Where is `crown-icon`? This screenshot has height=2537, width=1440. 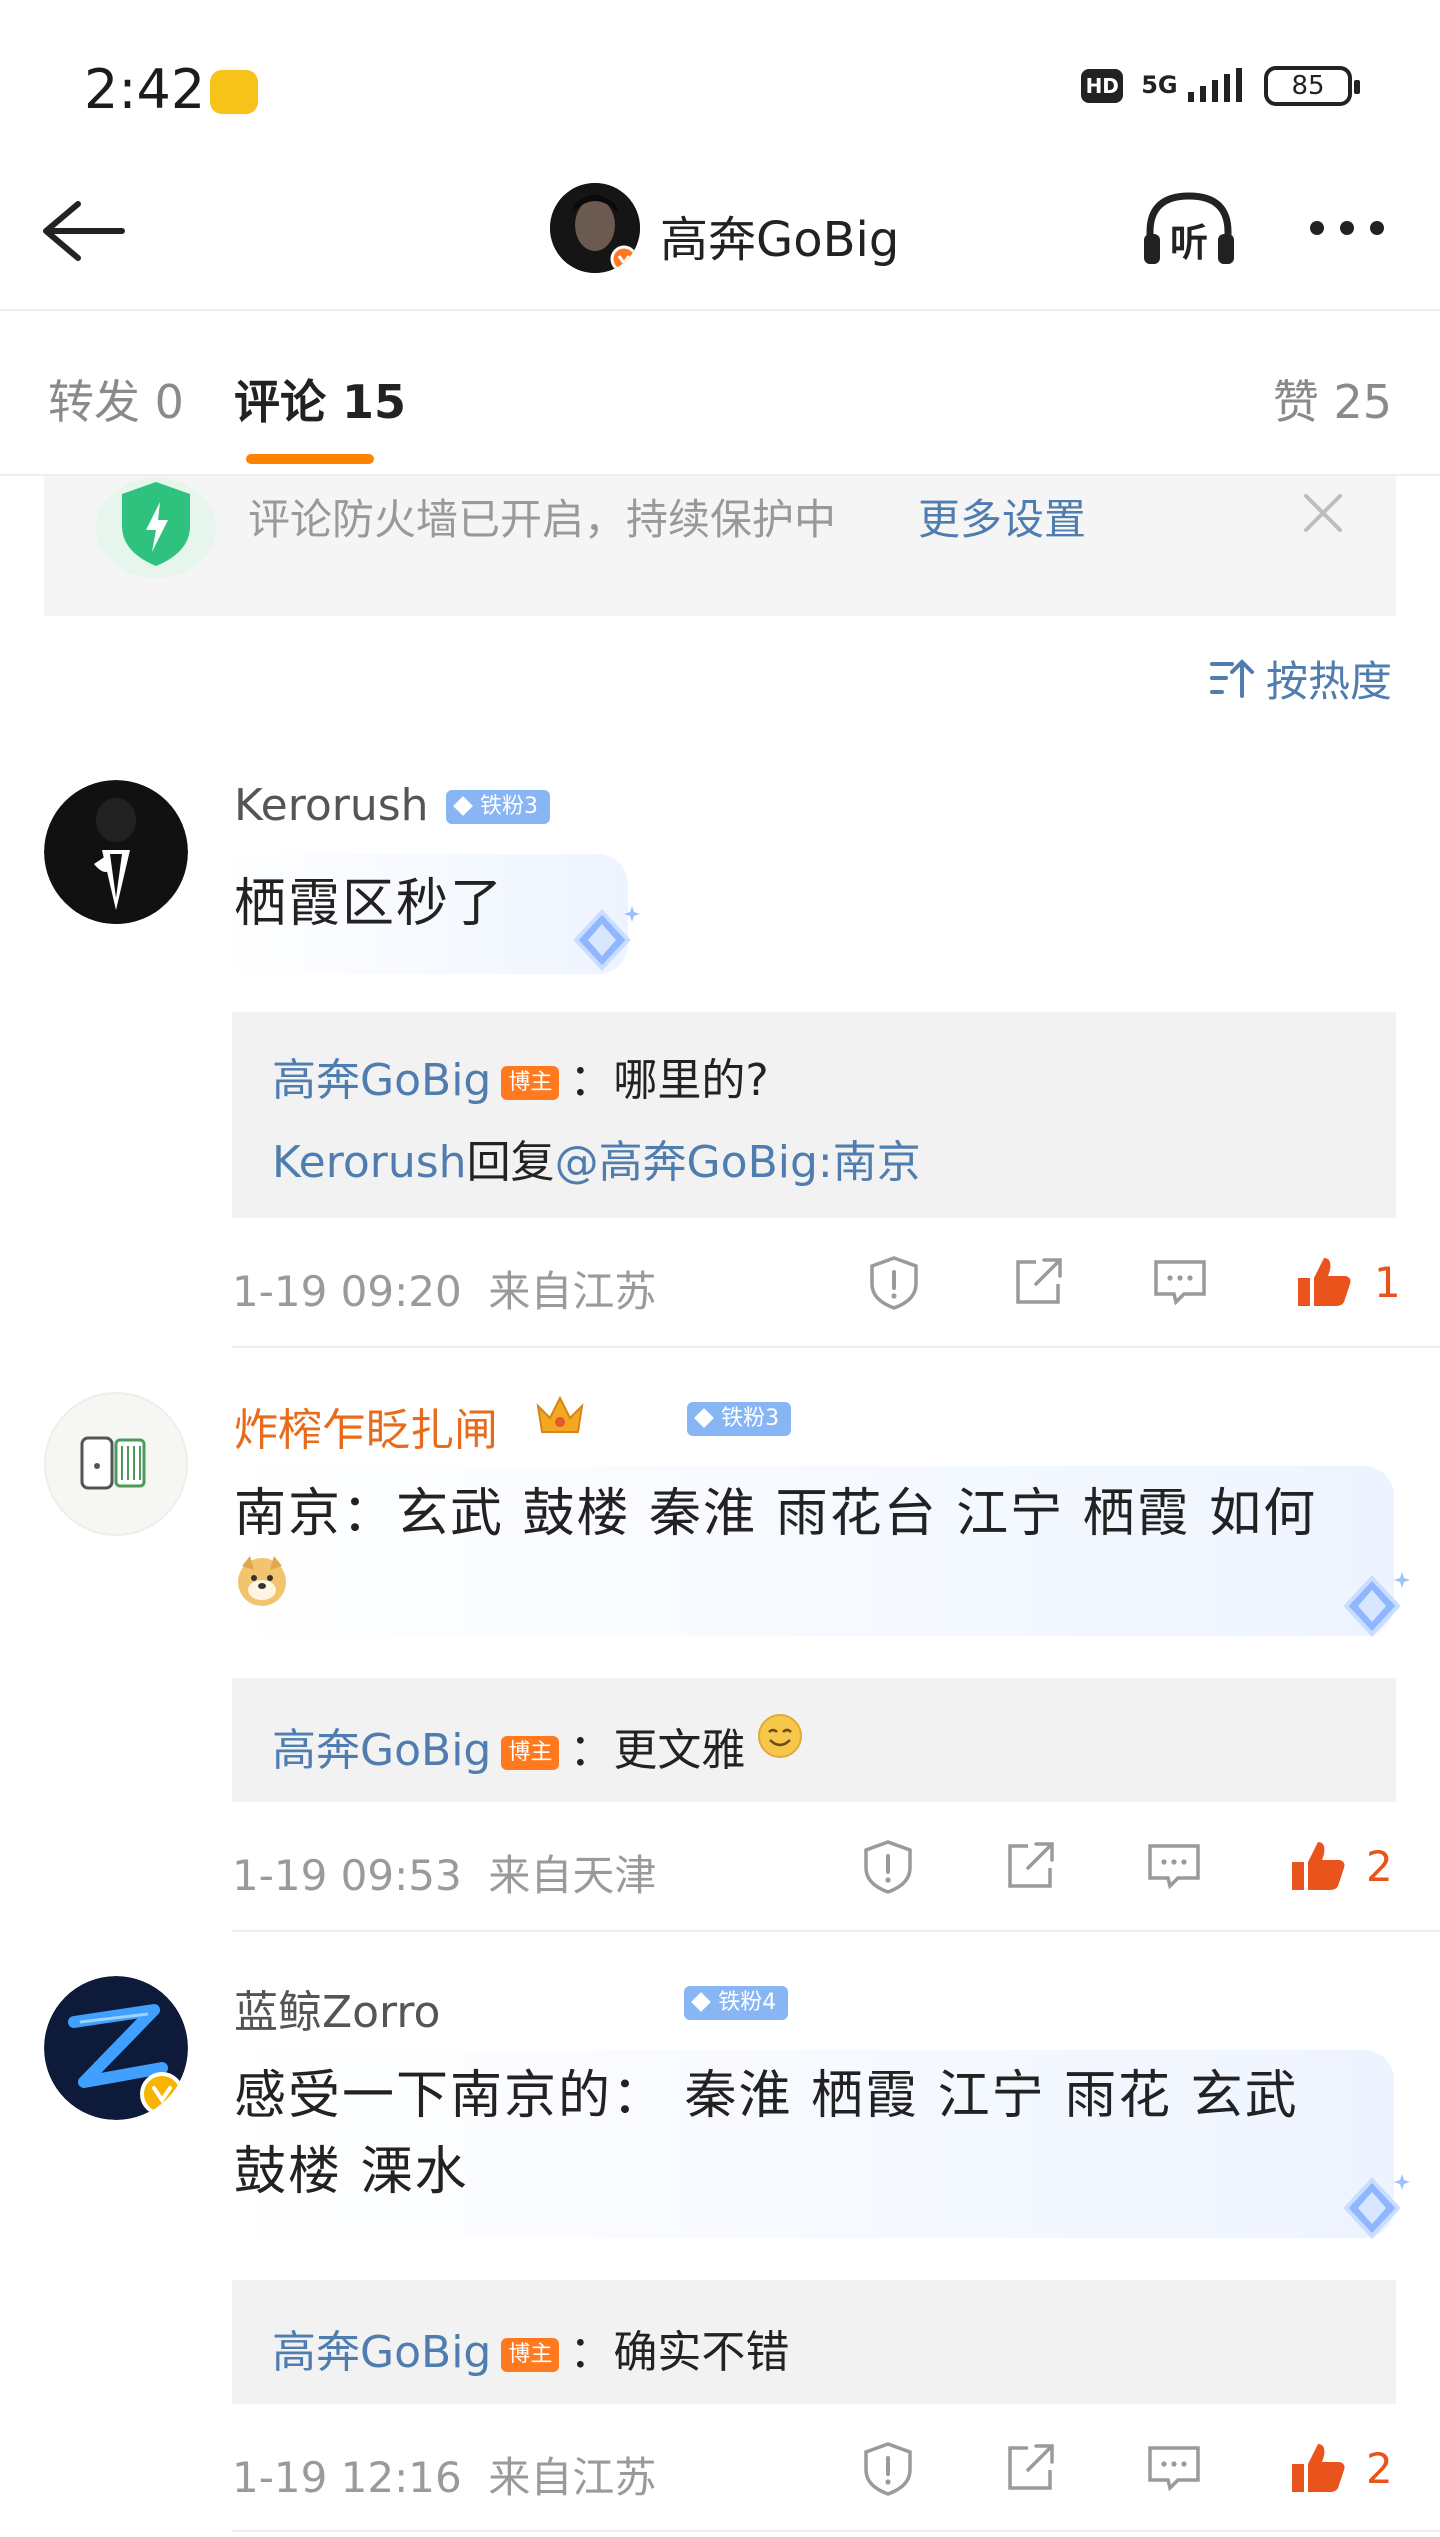 crown-icon is located at coordinates (560, 1416).